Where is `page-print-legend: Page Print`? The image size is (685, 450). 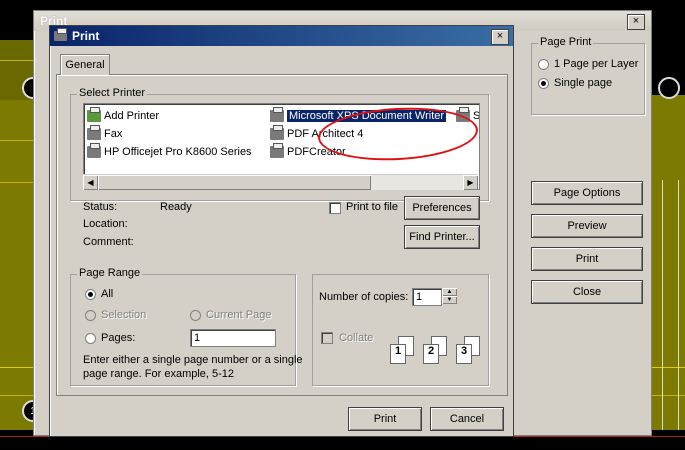
page-print-legend: Page Print is located at coordinates (566, 42).